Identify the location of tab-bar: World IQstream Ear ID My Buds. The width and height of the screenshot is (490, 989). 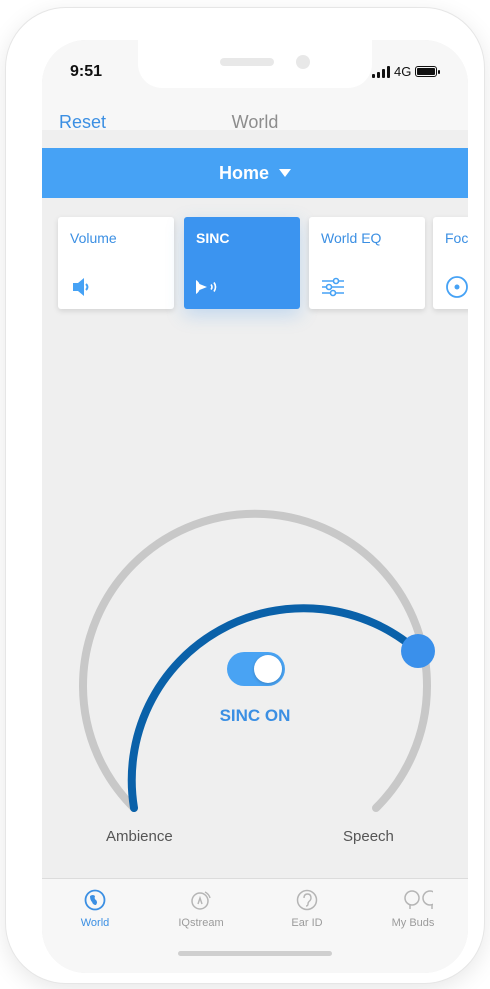
(255, 925).